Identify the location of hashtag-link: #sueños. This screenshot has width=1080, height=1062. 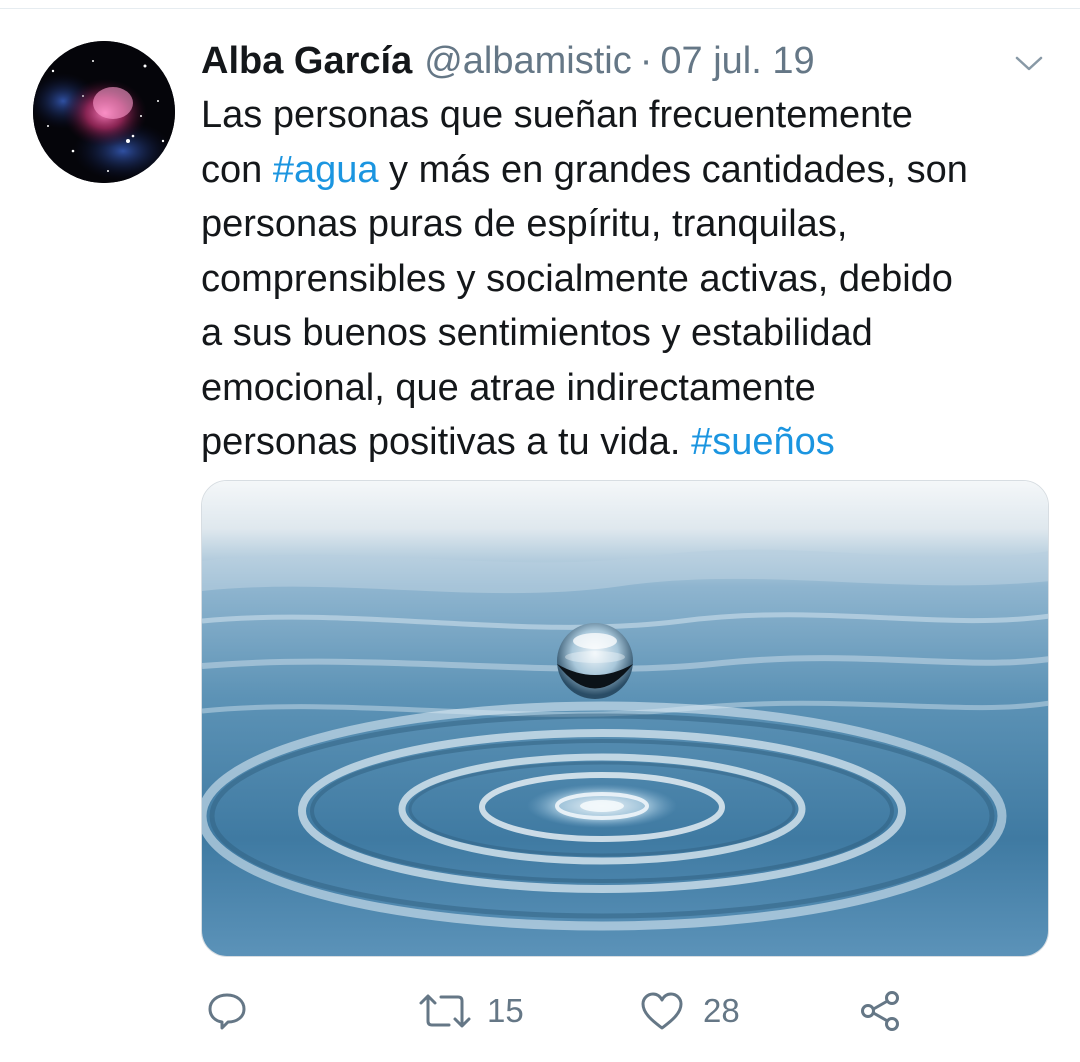
(763, 442).